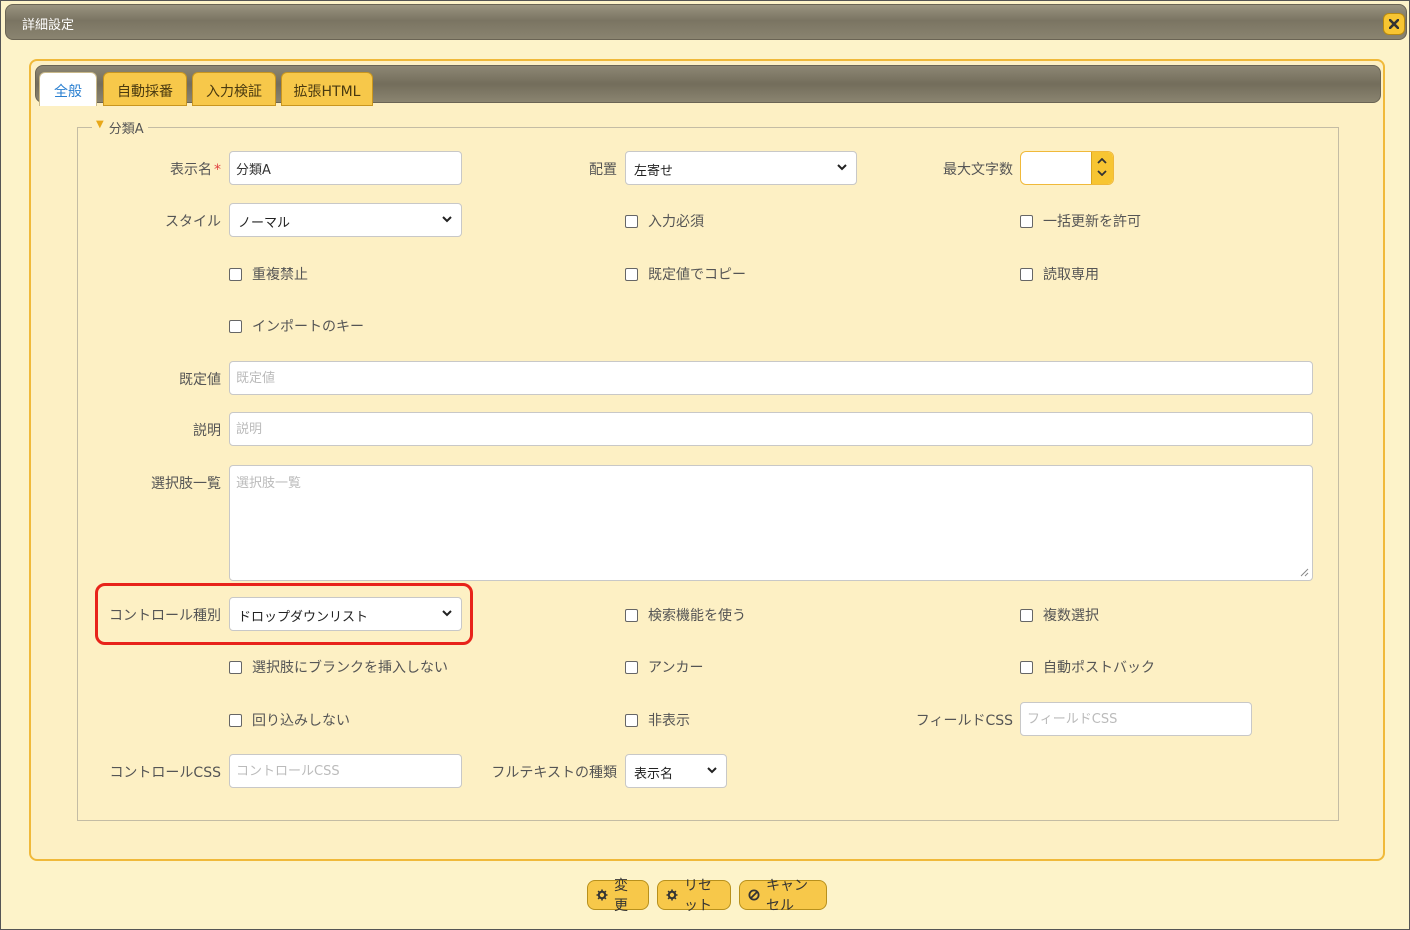 Image resolution: width=1410 pixels, height=930 pixels. What do you see at coordinates (264, 223) in the screenshot?
I see `style-select-value: ノーマル` at bounding box center [264, 223].